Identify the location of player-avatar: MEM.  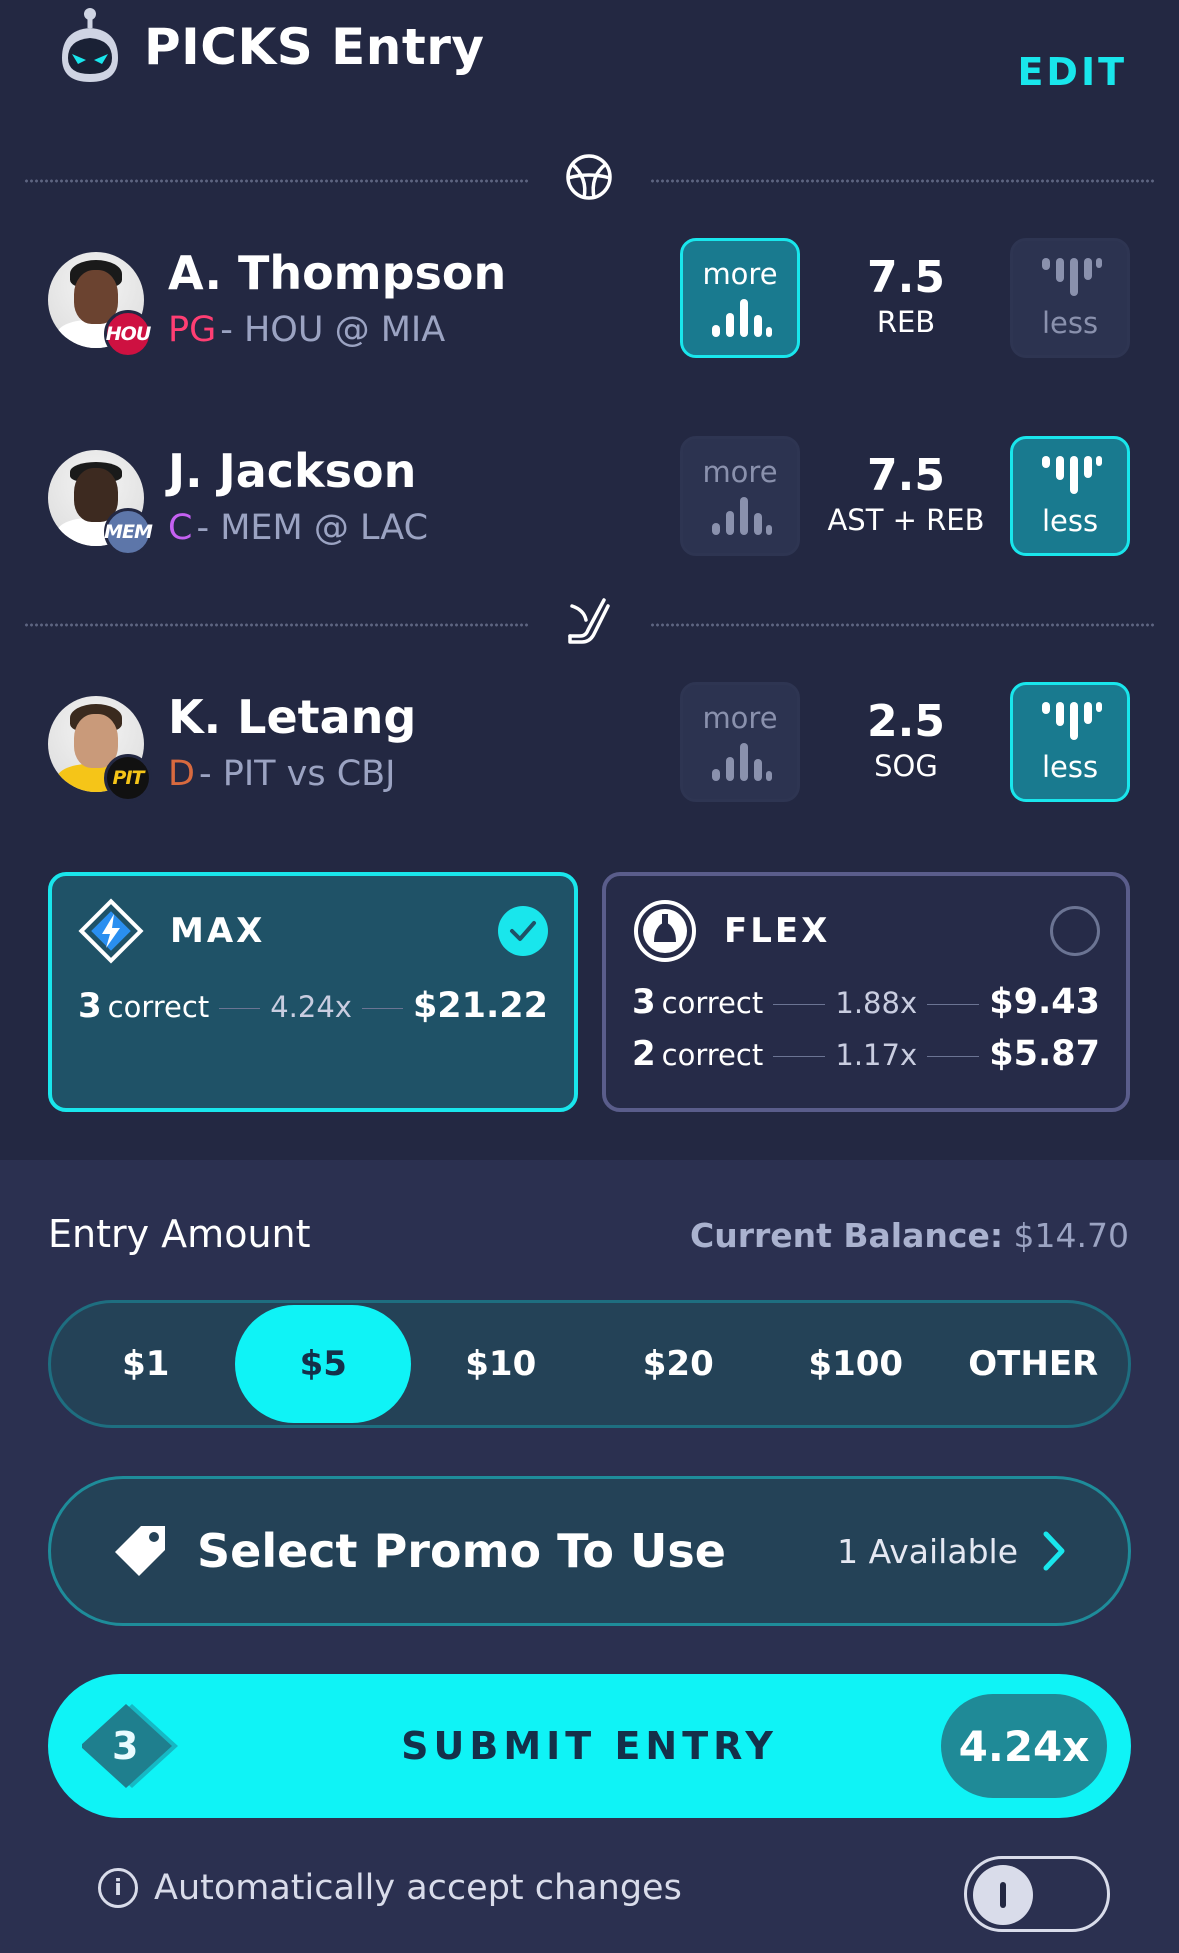
(100, 503).